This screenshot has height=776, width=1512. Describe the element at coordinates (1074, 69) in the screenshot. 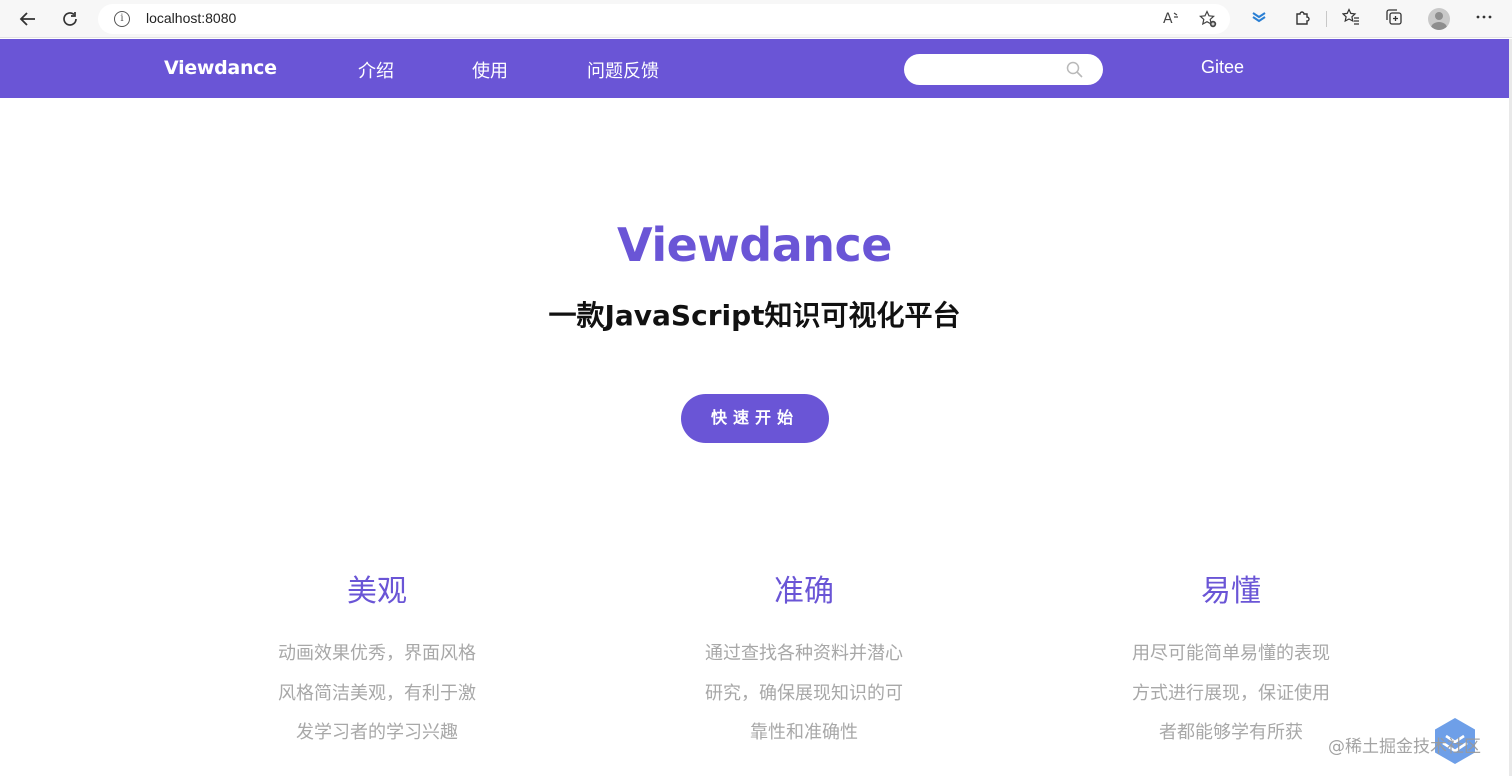

I see `search-icon` at that location.